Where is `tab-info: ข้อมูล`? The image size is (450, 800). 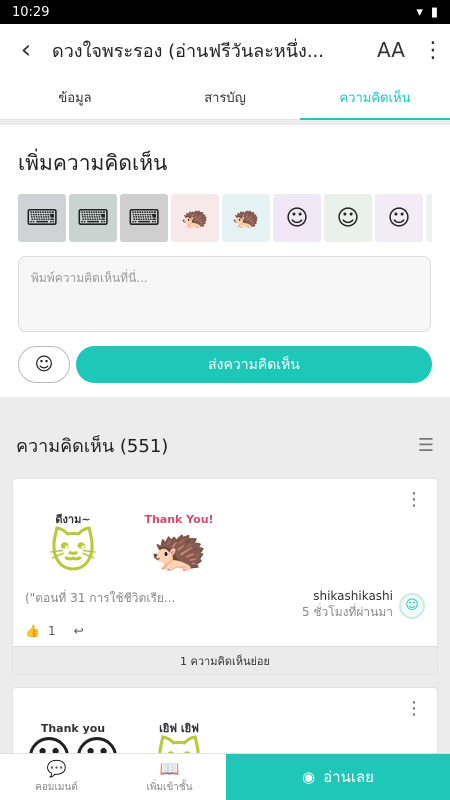 tab-info: ข้อมูล is located at coordinates (75, 97).